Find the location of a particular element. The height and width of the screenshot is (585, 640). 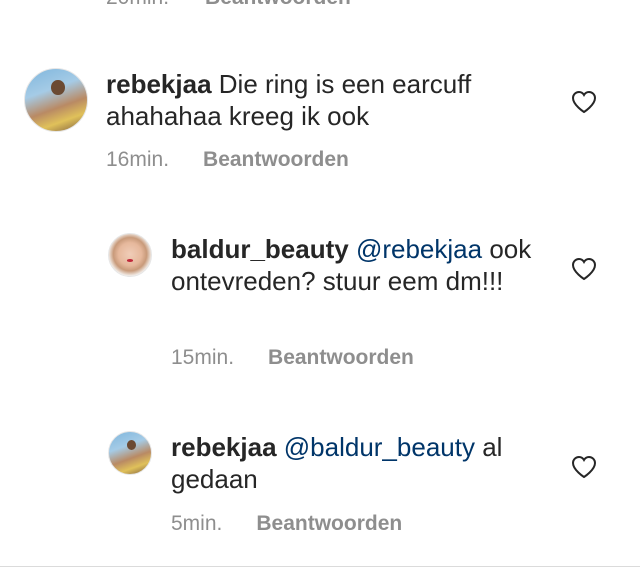

previous-comment-meta: 20min. Beantwoorden is located at coordinates (228, 5).